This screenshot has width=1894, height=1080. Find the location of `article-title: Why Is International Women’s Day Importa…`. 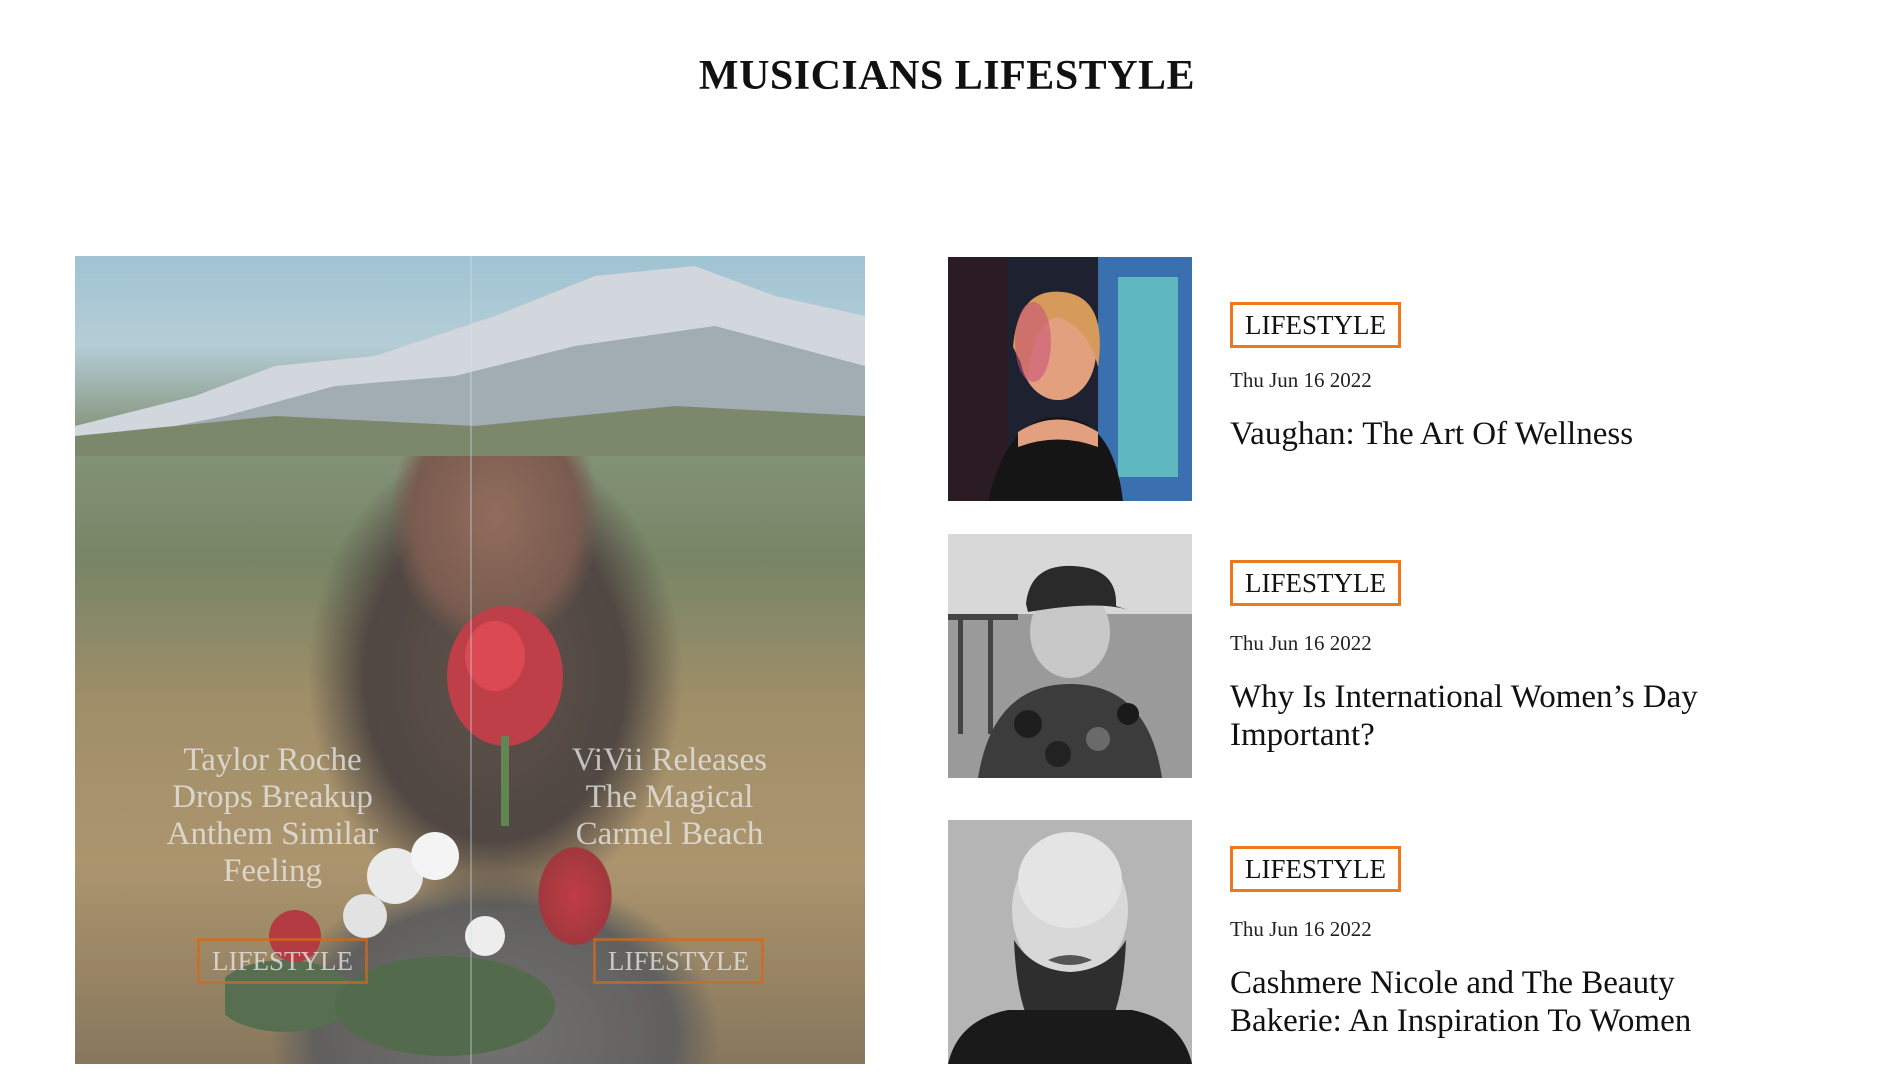

article-title: Why Is International Women’s Day Importa… is located at coordinates (1510, 716).